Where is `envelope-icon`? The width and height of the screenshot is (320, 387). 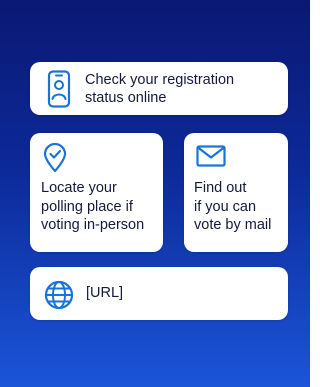 envelope-icon is located at coordinates (211, 156).